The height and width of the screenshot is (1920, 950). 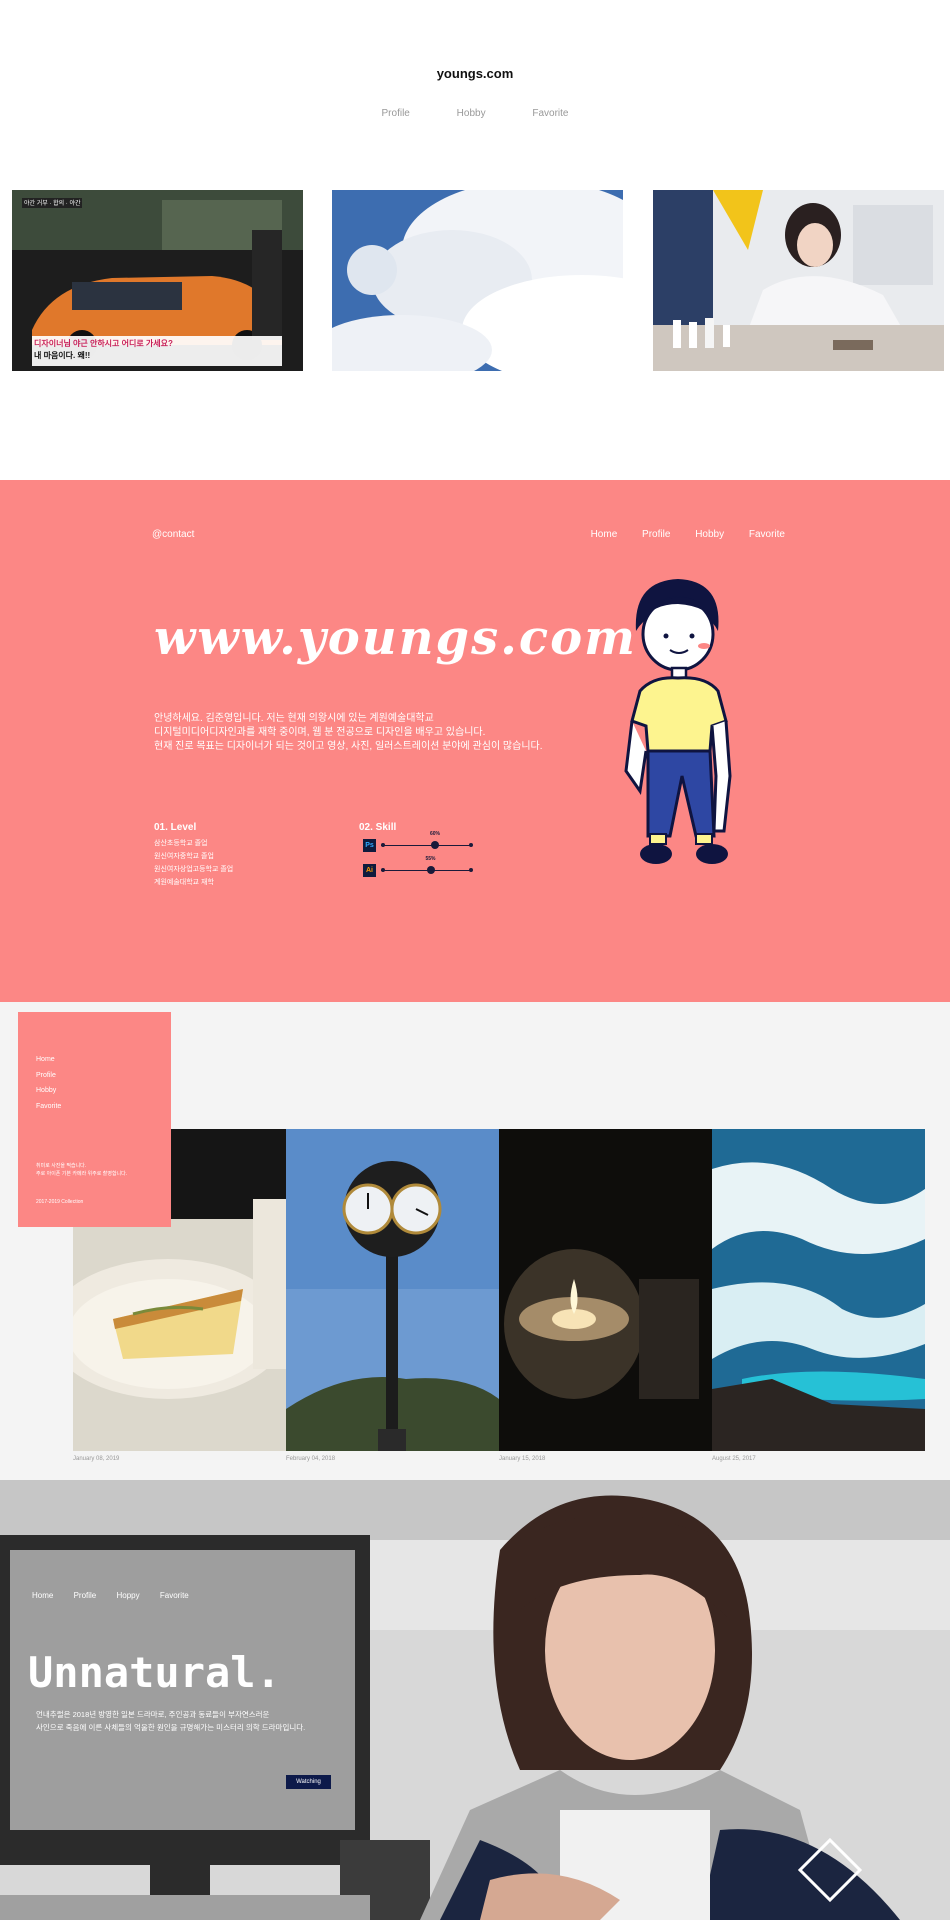 I want to click on hero-nav-home: Home, so click(x=42, y=1595).